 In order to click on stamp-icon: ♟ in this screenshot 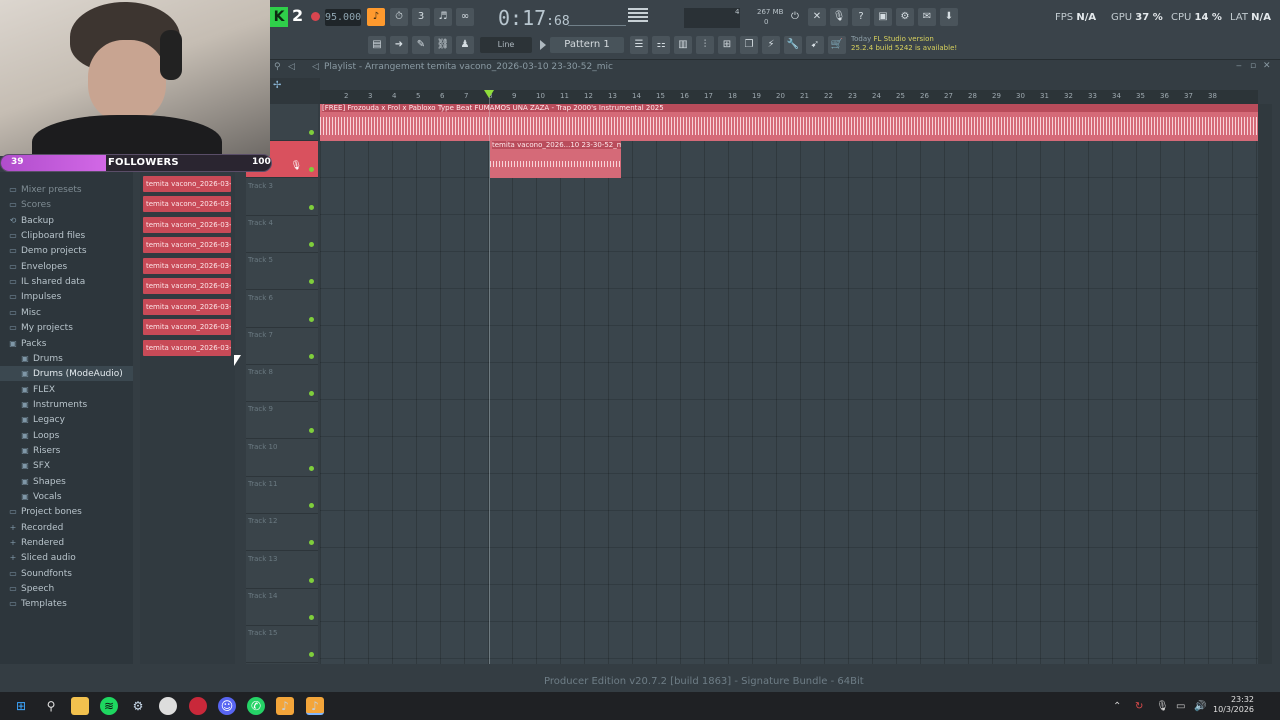, I will do `click(465, 45)`.